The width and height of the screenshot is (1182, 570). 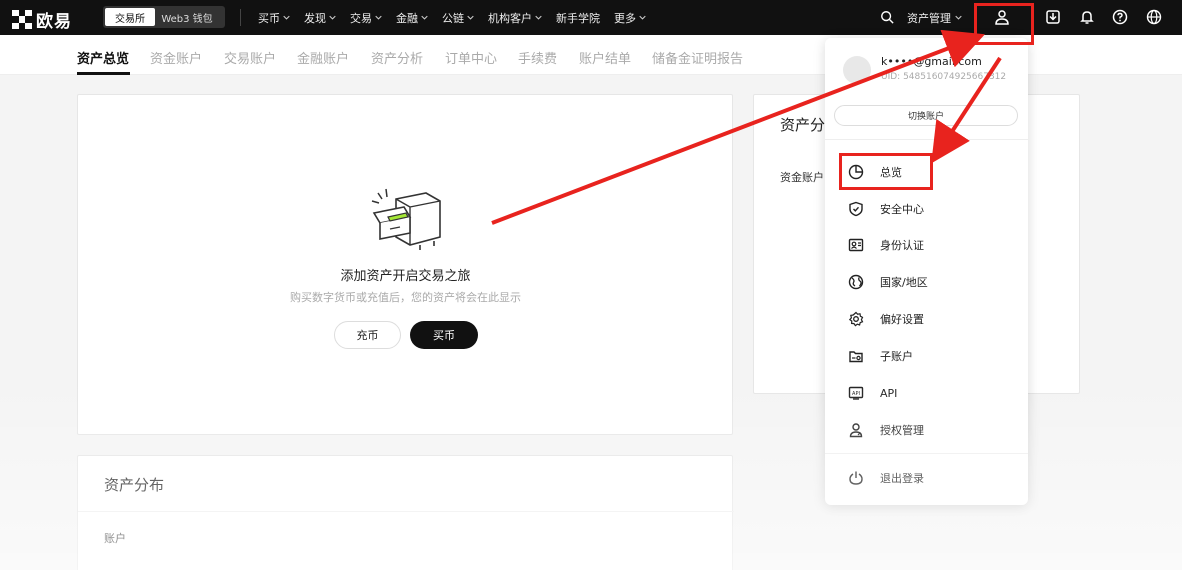 I want to click on arrow-to-overview-item, so click(x=966, y=110).